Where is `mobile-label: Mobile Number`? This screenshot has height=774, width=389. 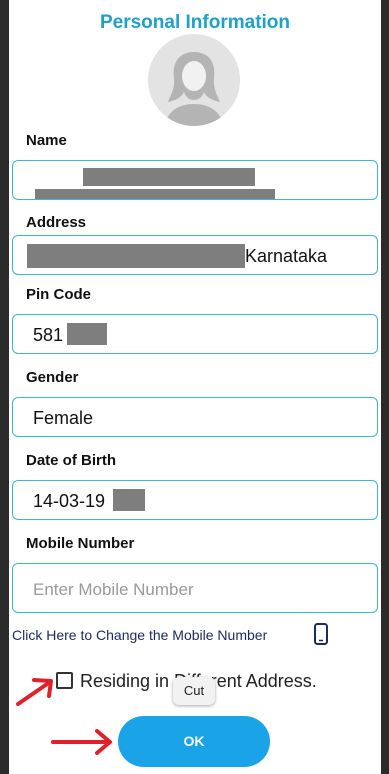
mobile-label: Mobile Number is located at coordinates (80, 543).